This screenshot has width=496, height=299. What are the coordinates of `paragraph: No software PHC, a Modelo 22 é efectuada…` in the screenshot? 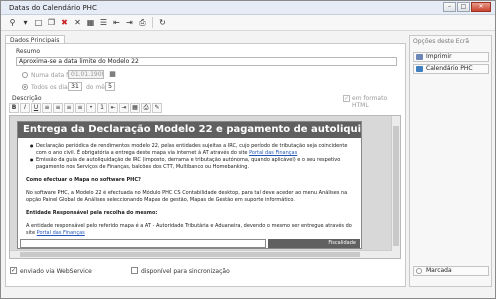 It's located at (187, 196).